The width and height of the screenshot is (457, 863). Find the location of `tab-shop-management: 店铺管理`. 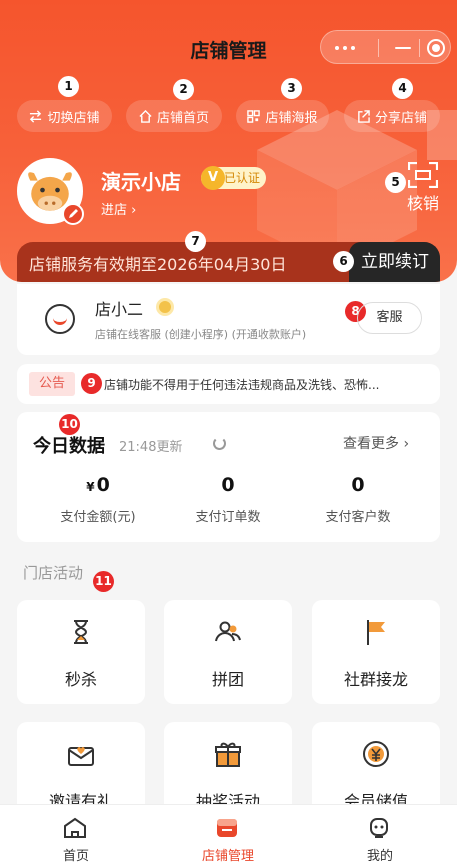

tab-shop-management: 店铺管理 is located at coordinates (228, 834).